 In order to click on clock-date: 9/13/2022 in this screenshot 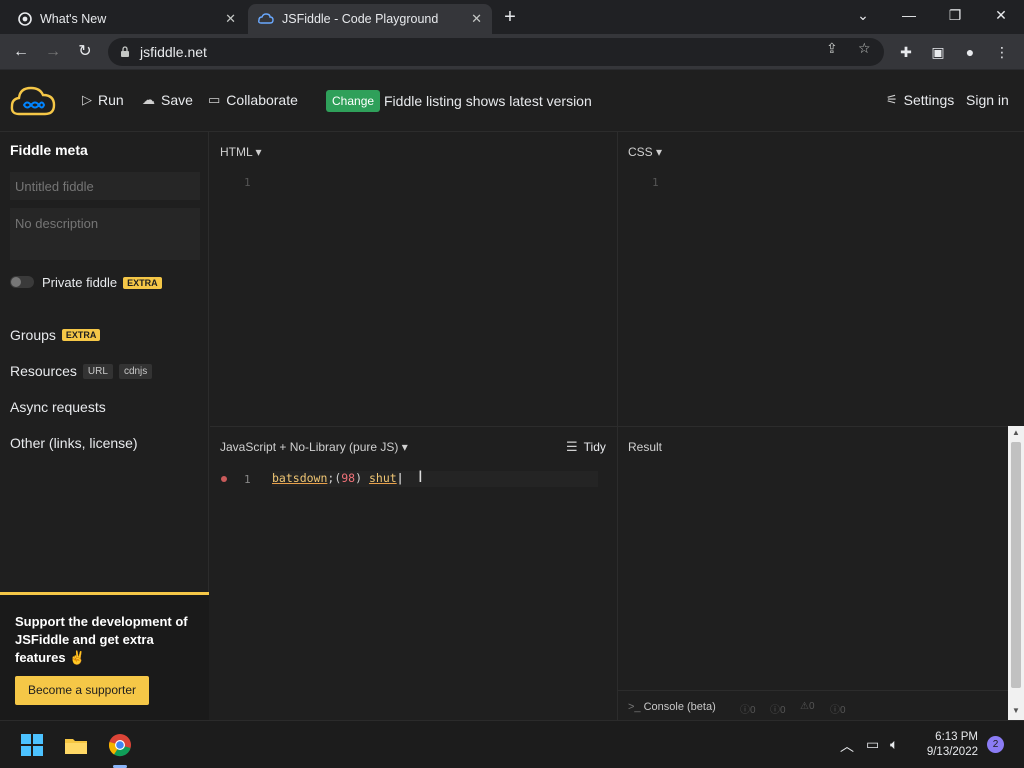, I will do `click(952, 752)`.